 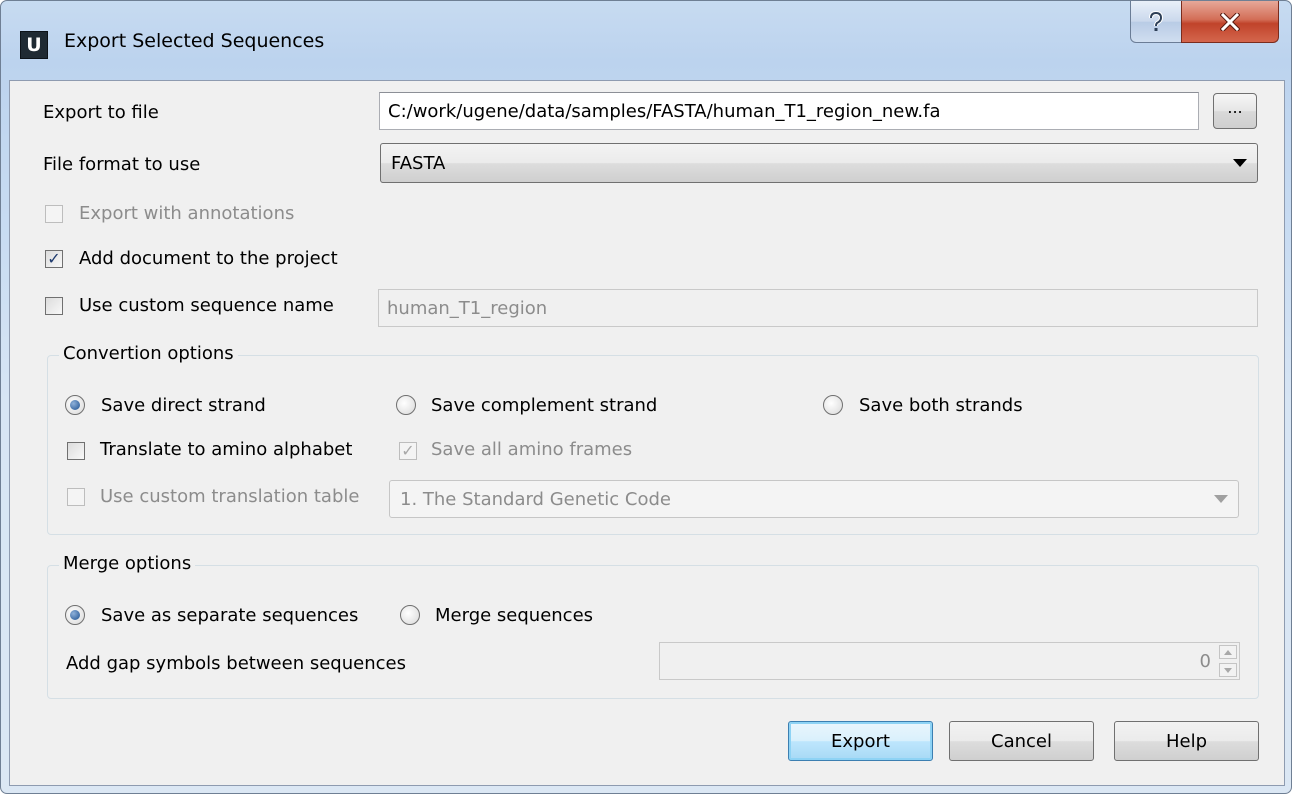 What do you see at coordinates (226, 449) in the screenshot?
I see `translate-amino-label: Translate to amino alphabet` at bounding box center [226, 449].